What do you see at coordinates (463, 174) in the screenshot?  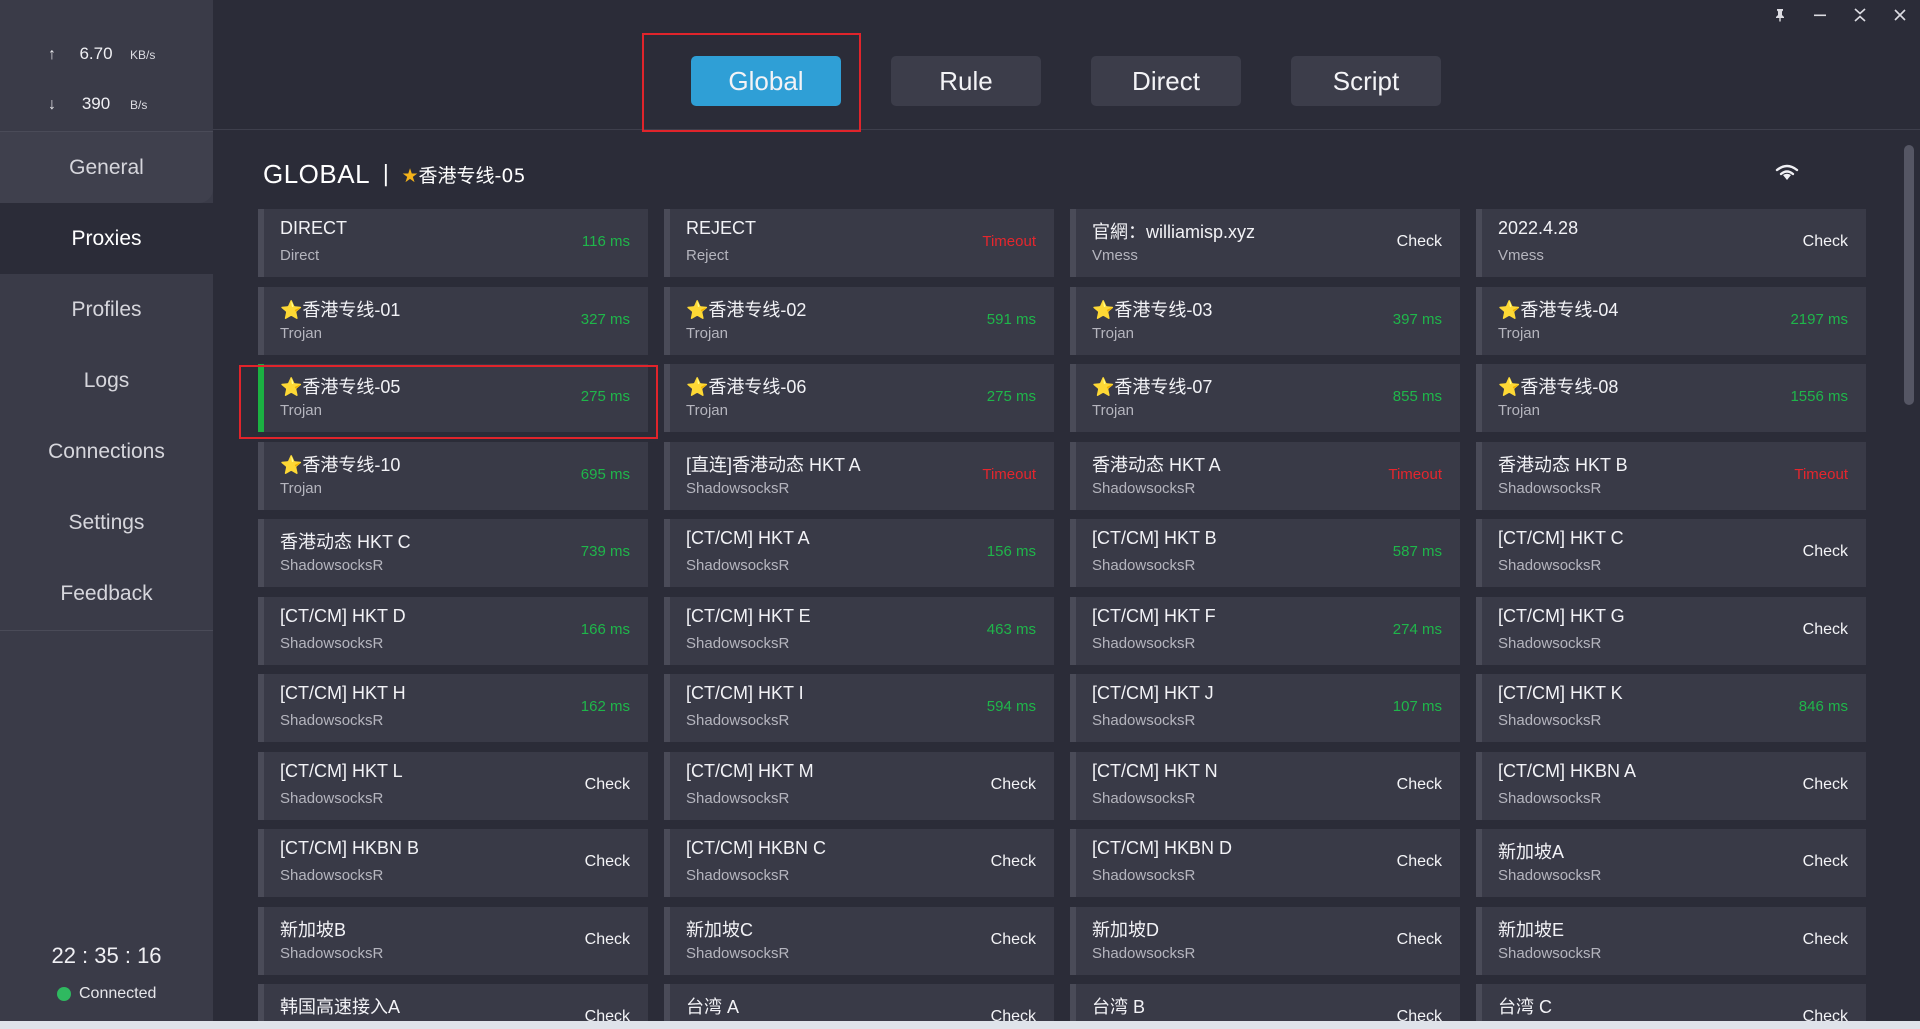 I see `group-current-proxy: ★香港专线-05` at bounding box center [463, 174].